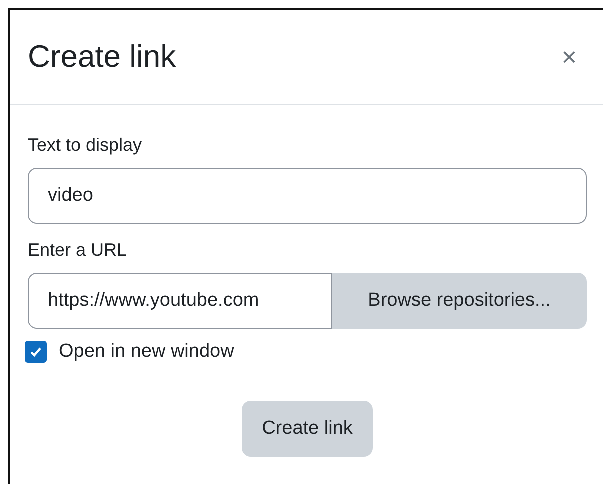  What do you see at coordinates (307, 429) in the screenshot?
I see `create-link-button: Create link` at bounding box center [307, 429].